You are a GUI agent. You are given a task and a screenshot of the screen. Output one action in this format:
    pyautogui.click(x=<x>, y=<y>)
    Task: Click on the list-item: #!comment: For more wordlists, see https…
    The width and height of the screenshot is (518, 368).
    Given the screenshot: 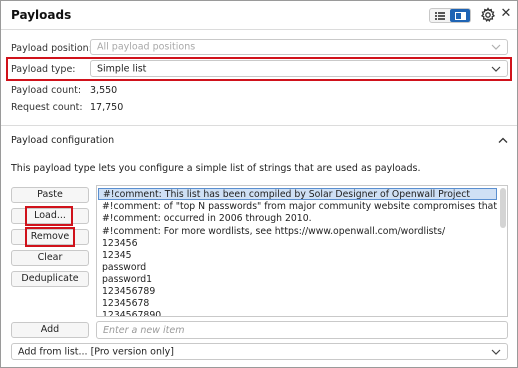 What is the action you would take?
    pyautogui.click(x=273, y=232)
    